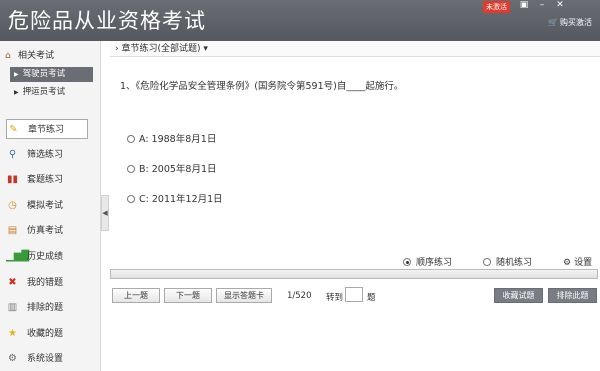 The image size is (600, 371). Describe the element at coordinates (171, 138) in the screenshot. I see `option-a: A: 1988年8月1日` at that location.